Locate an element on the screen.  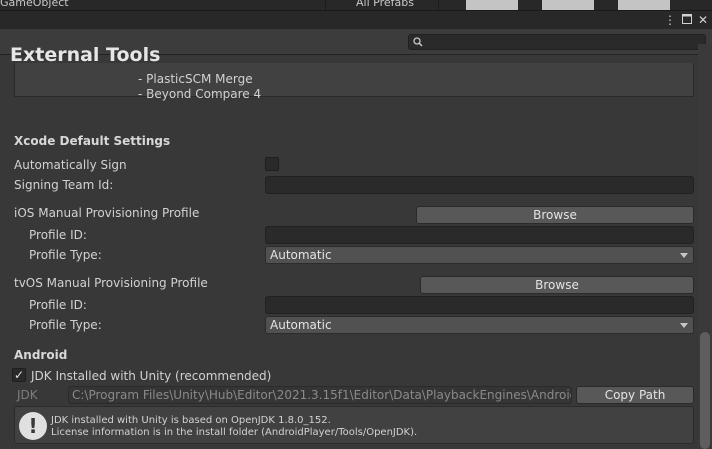
tvos-profile-type-dropdown: Automatic is located at coordinates (479, 325).